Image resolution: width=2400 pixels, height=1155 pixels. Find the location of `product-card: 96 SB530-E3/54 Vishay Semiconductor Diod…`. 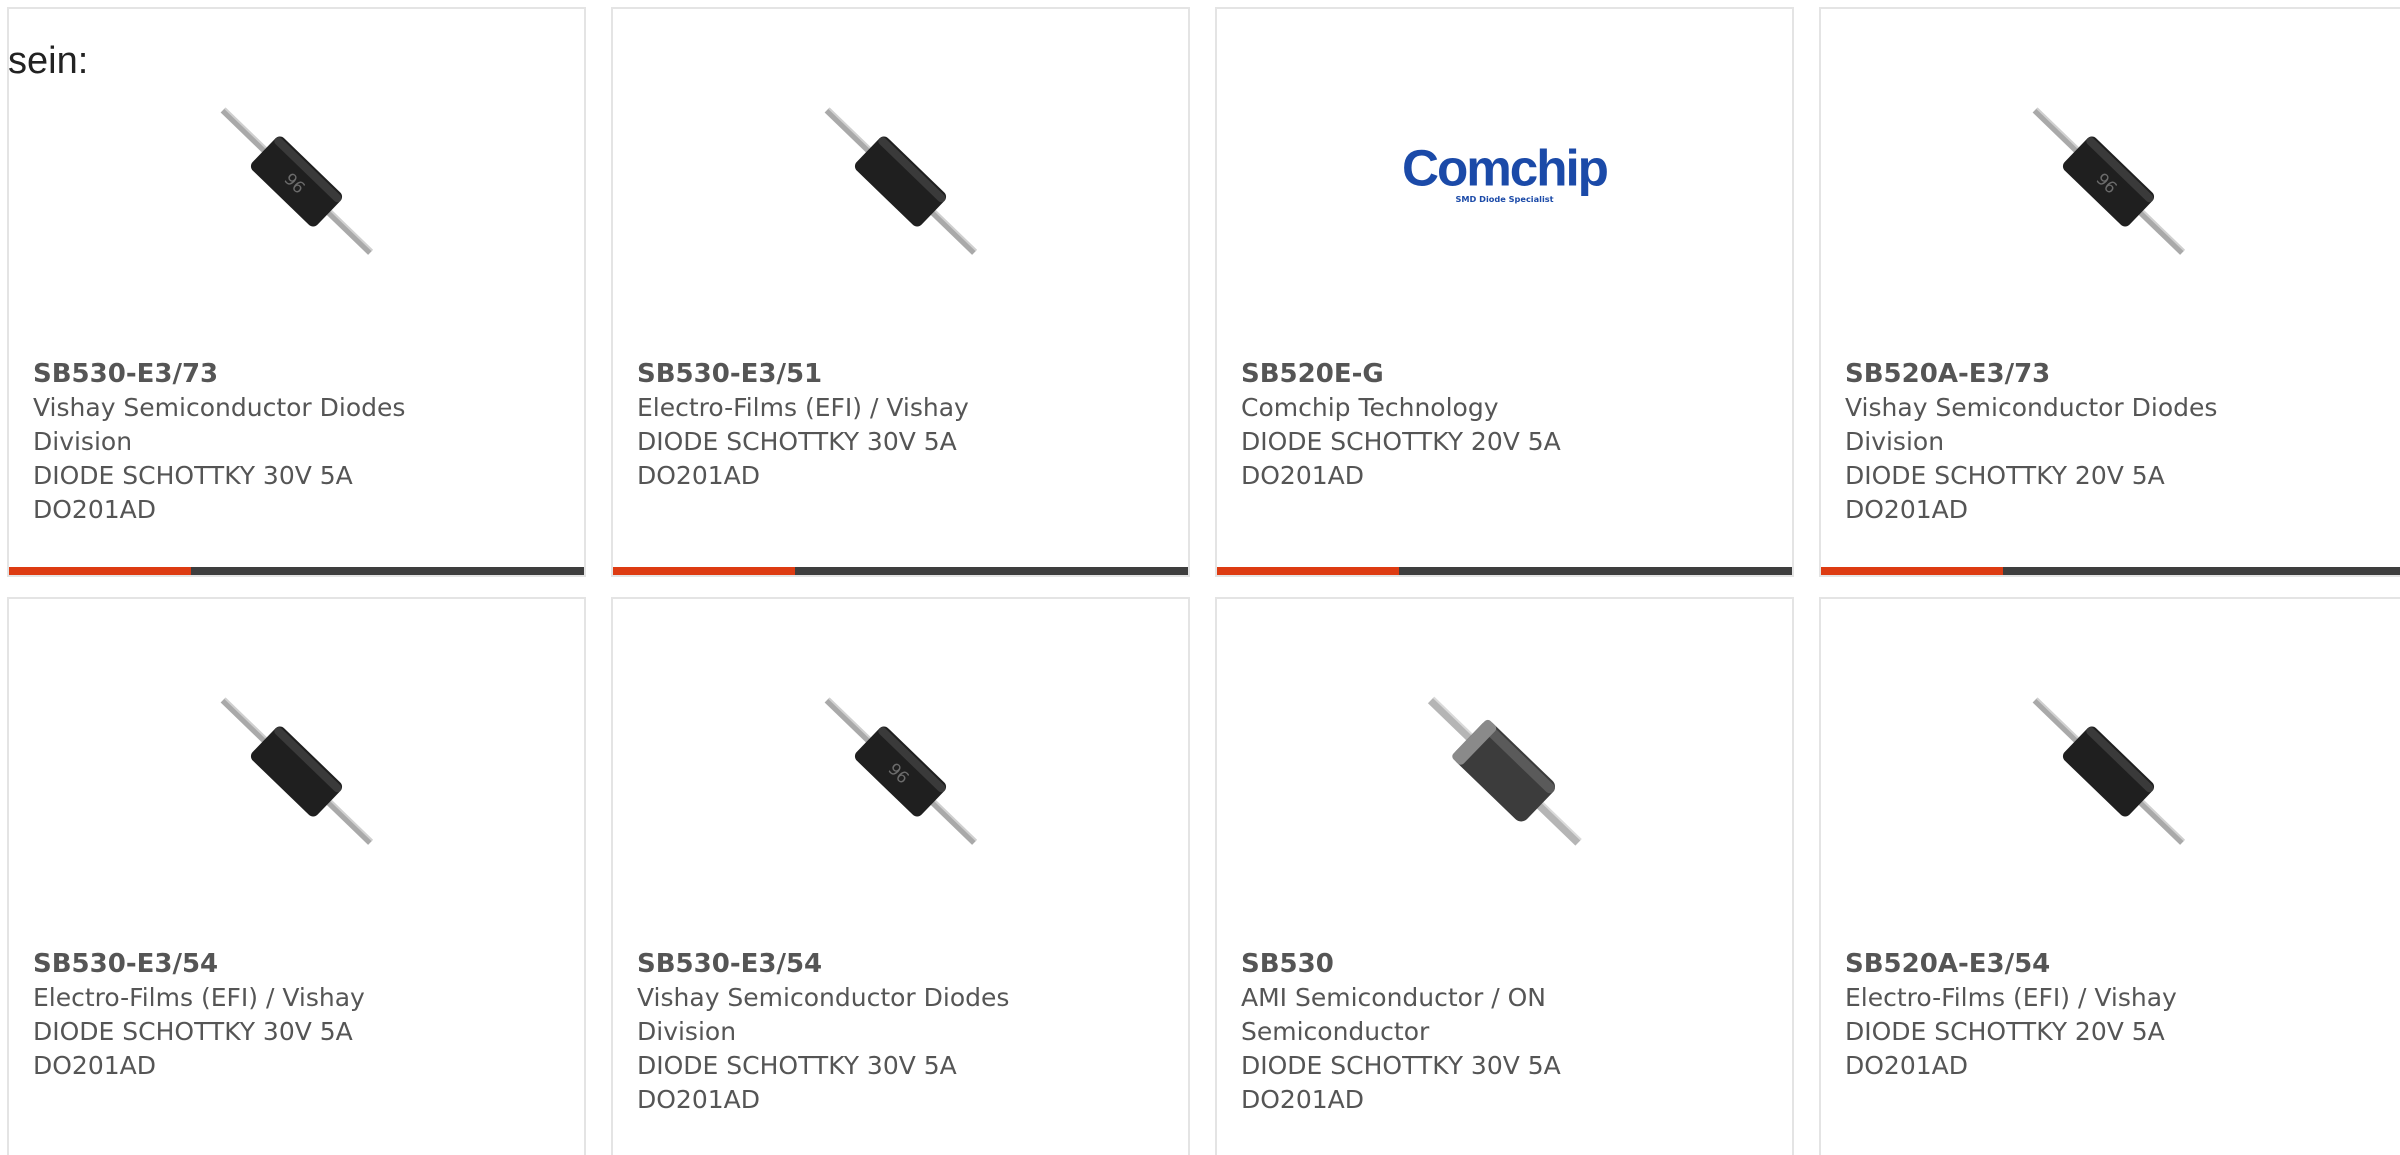

product-card: 96 SB530-E3/54 Vishay Semiconductor Diod… is located at coordinates (900, 876).